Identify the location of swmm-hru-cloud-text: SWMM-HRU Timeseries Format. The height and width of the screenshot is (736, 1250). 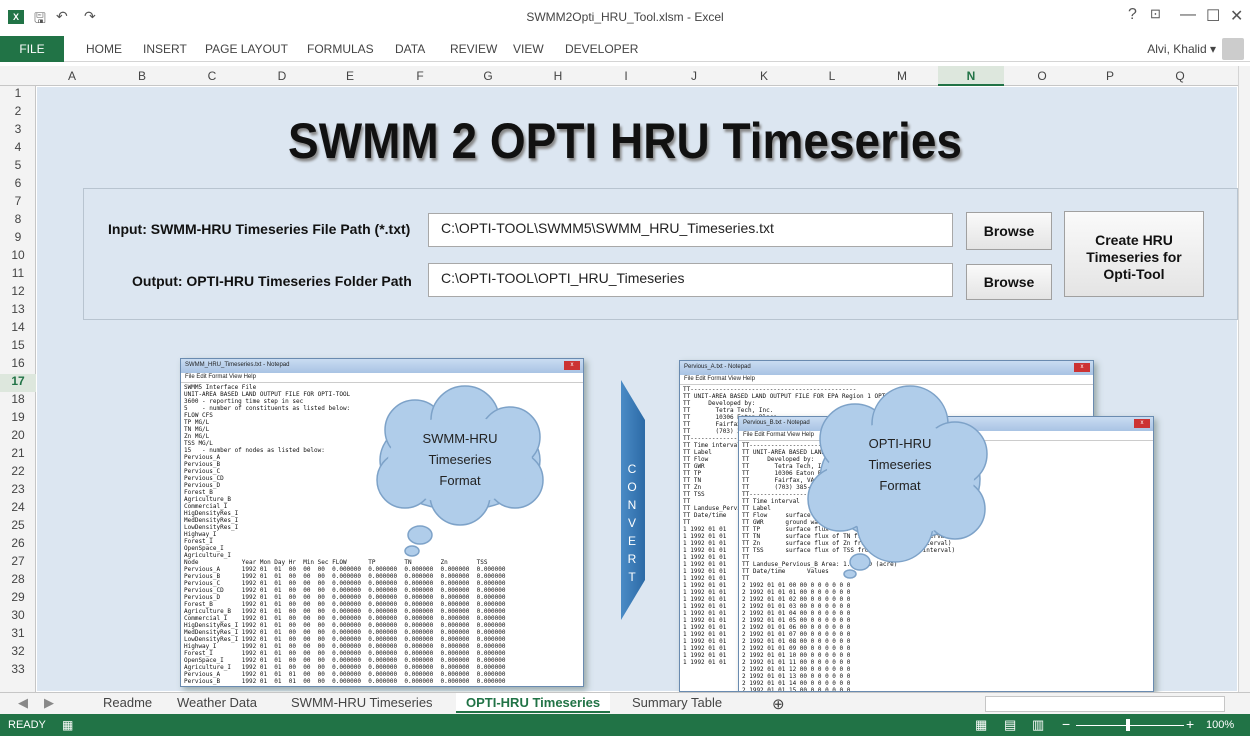
(460, 459).